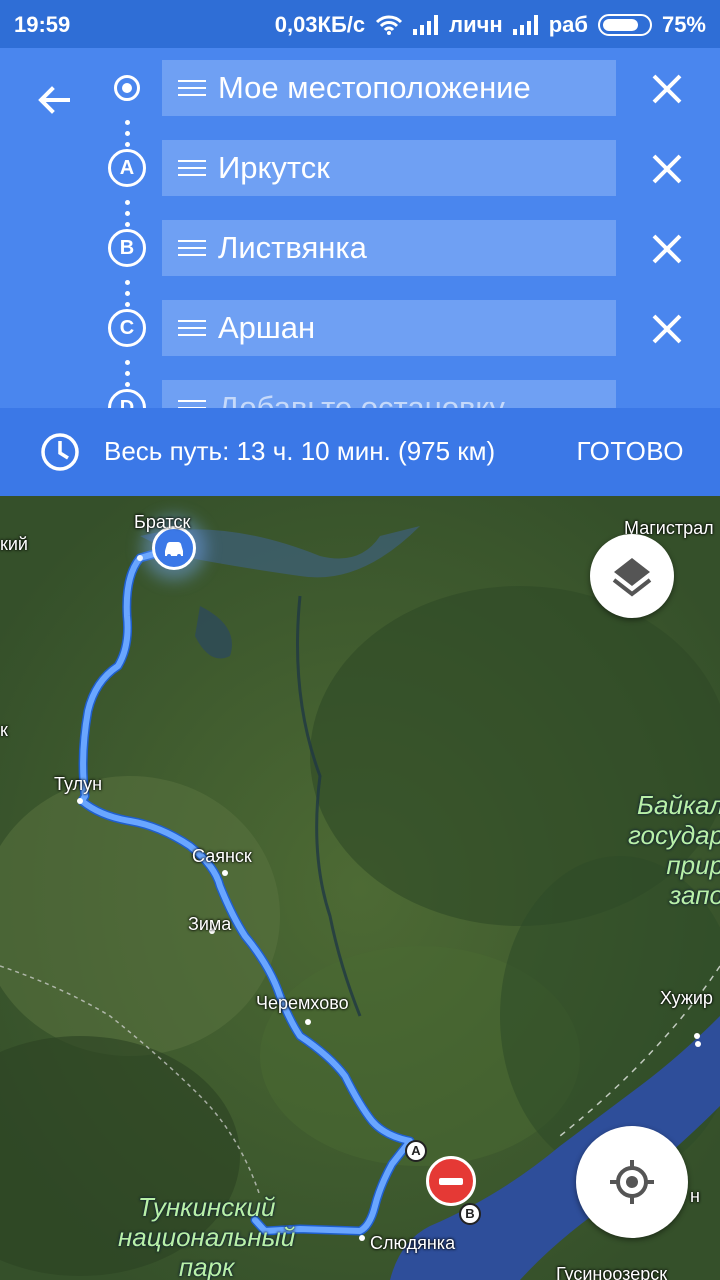 The width and height of the screenshot is (720, 1280). What do you see at coordinates (292, 247) in the screenshot?
I see `stop-label: Листвянка` at bounding box center [292, 247].